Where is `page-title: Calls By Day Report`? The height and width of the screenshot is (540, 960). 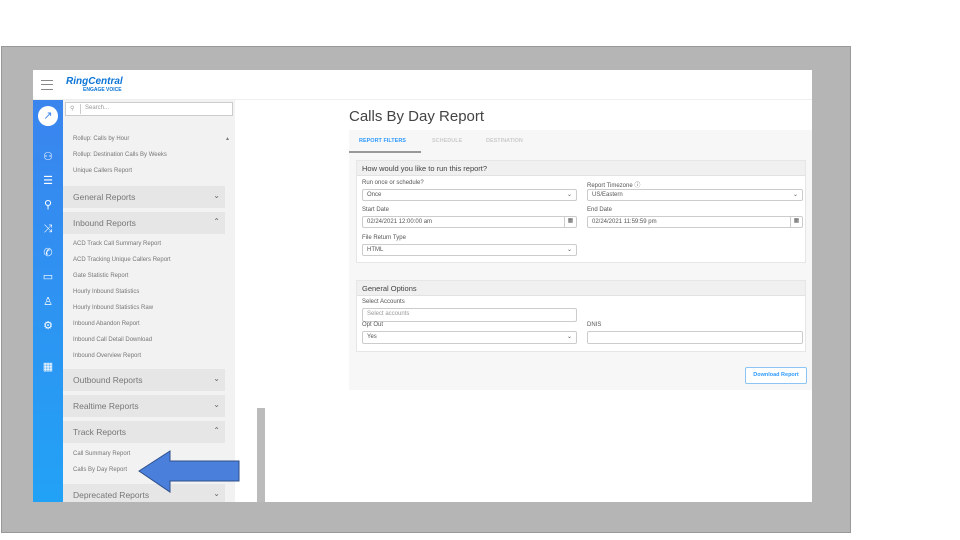 page-title: Calls By Day Report is located at coordinates (417, 116).